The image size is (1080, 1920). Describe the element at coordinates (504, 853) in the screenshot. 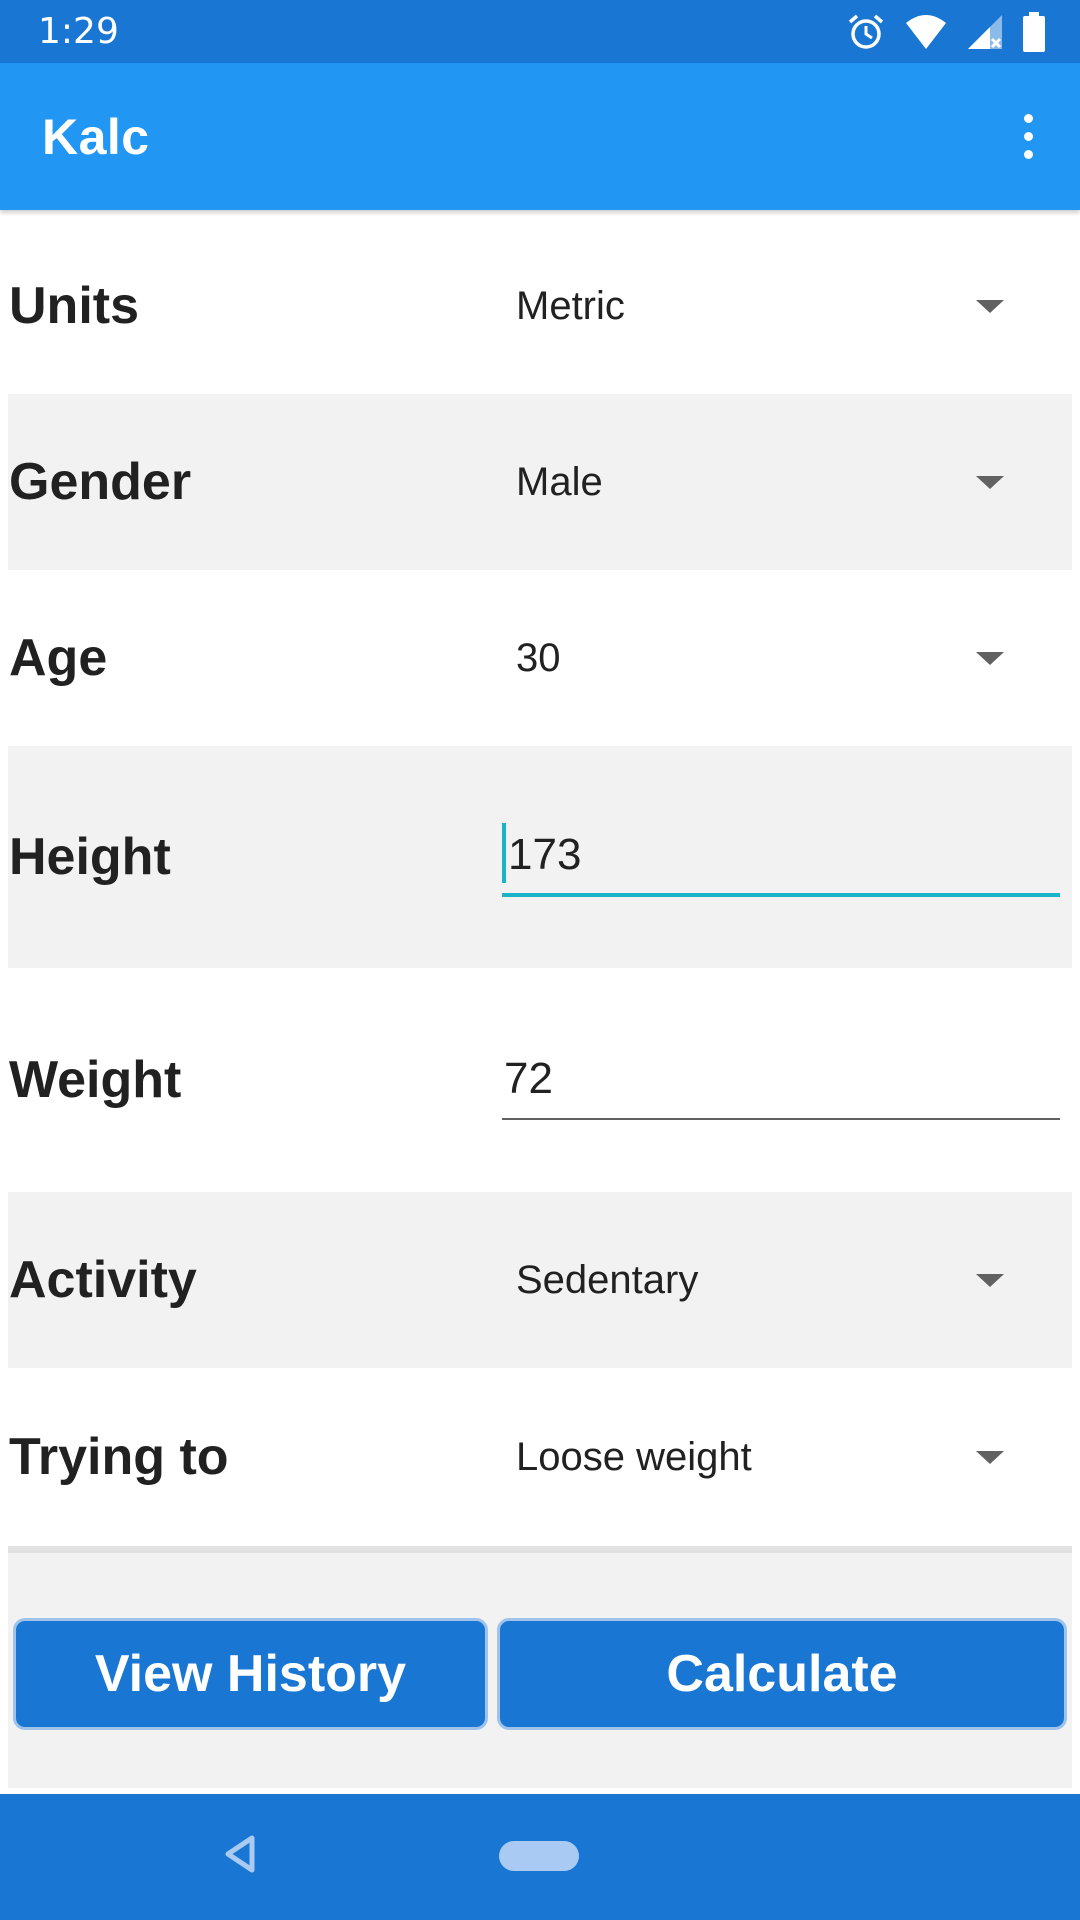

I see `text-cursor` at that location.